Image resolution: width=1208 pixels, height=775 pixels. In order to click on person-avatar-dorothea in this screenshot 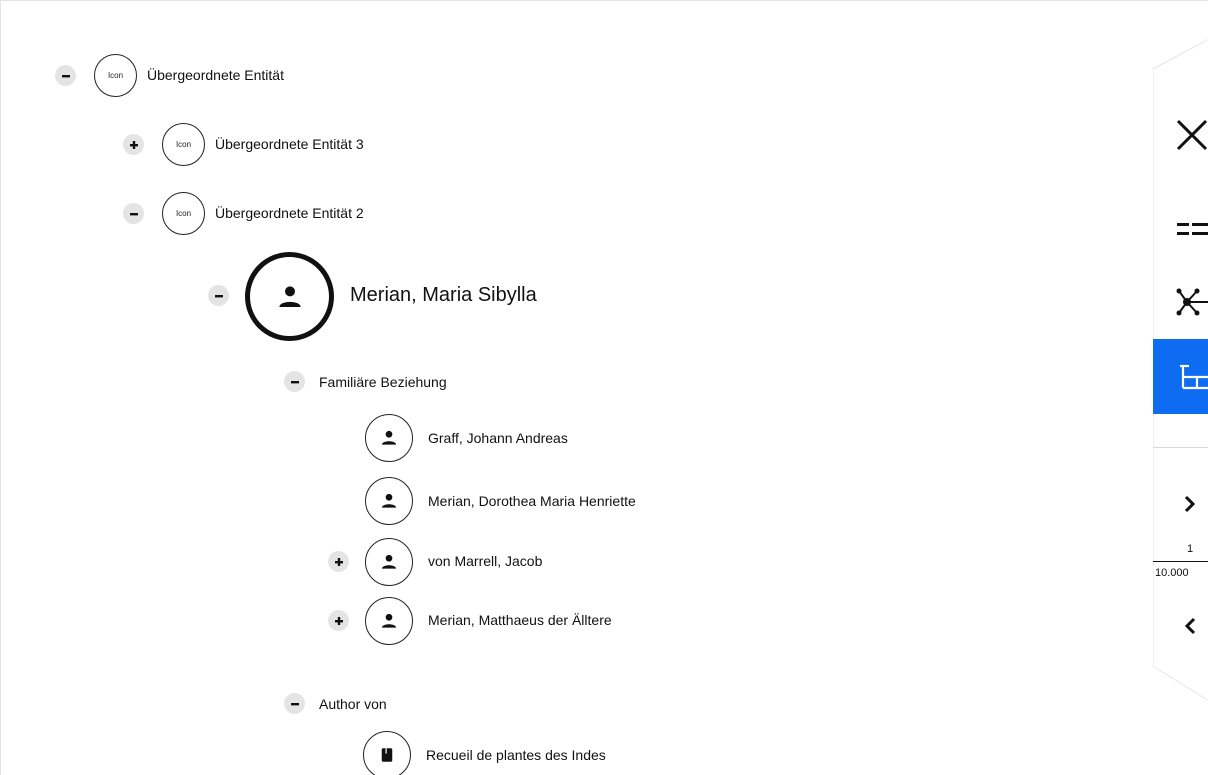, I will do `click(389, 501)`.